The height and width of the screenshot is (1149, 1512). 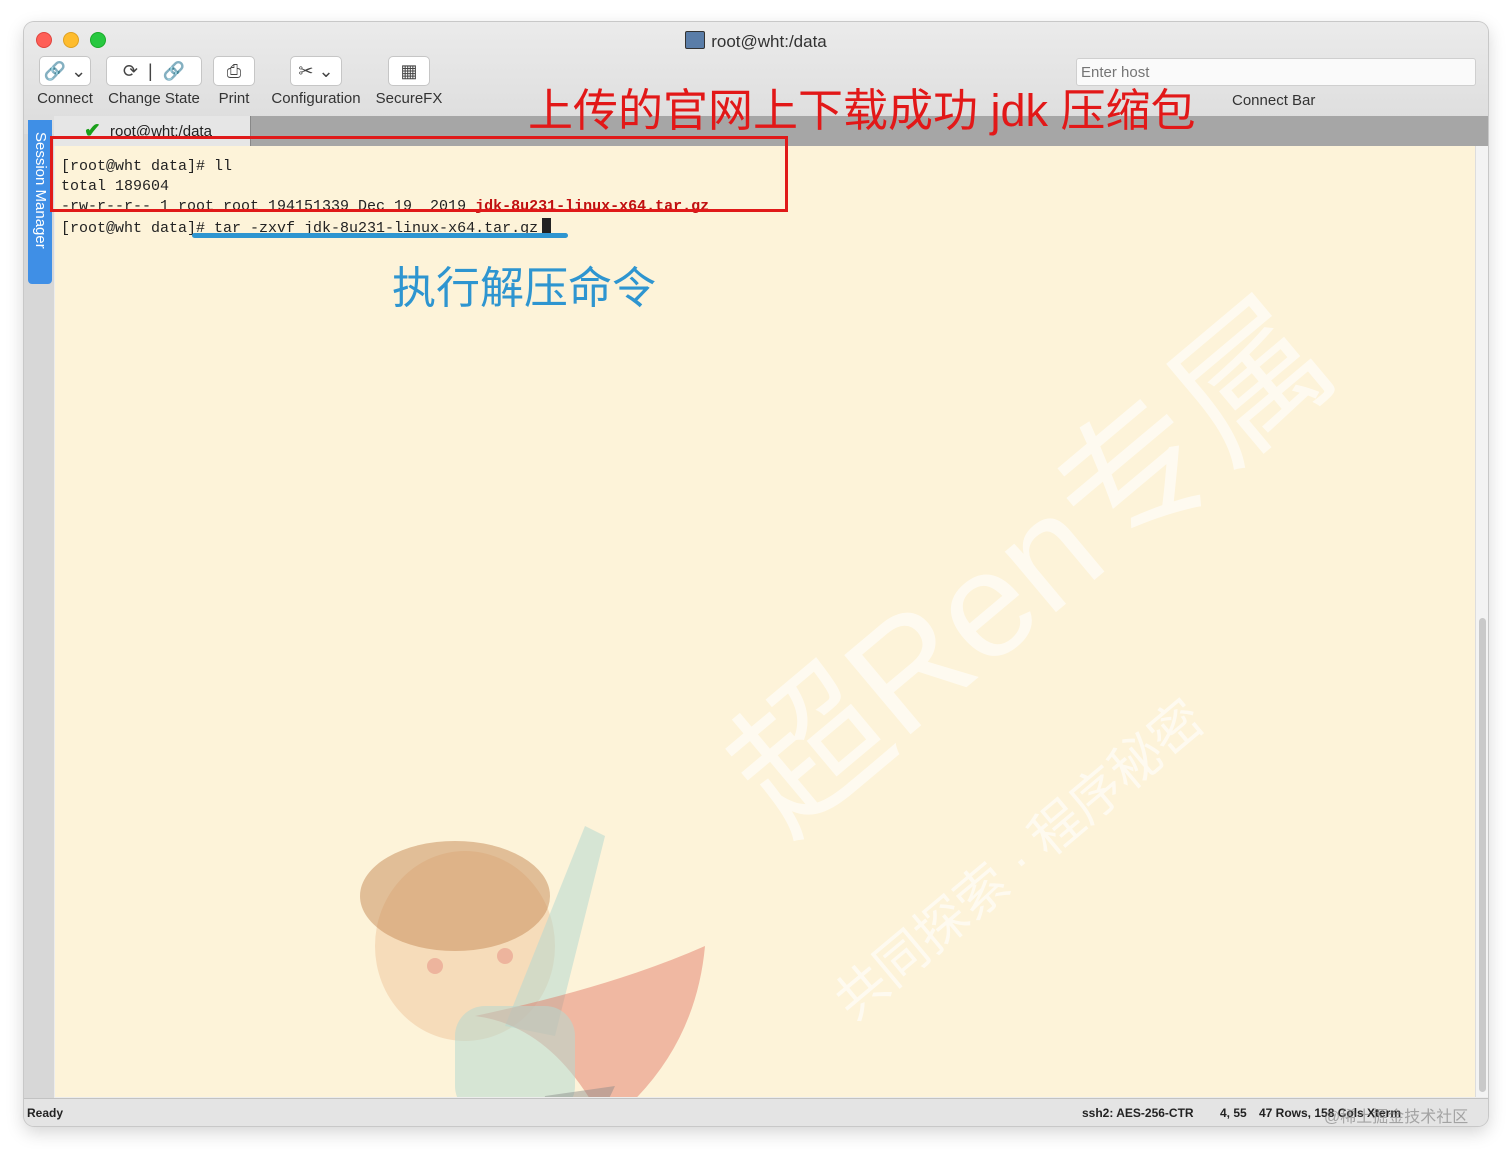 What do you see at coordinates (316, 98) in the screenshot?
I see `configuration-label: Configuration` at bounding box center [316, 98].